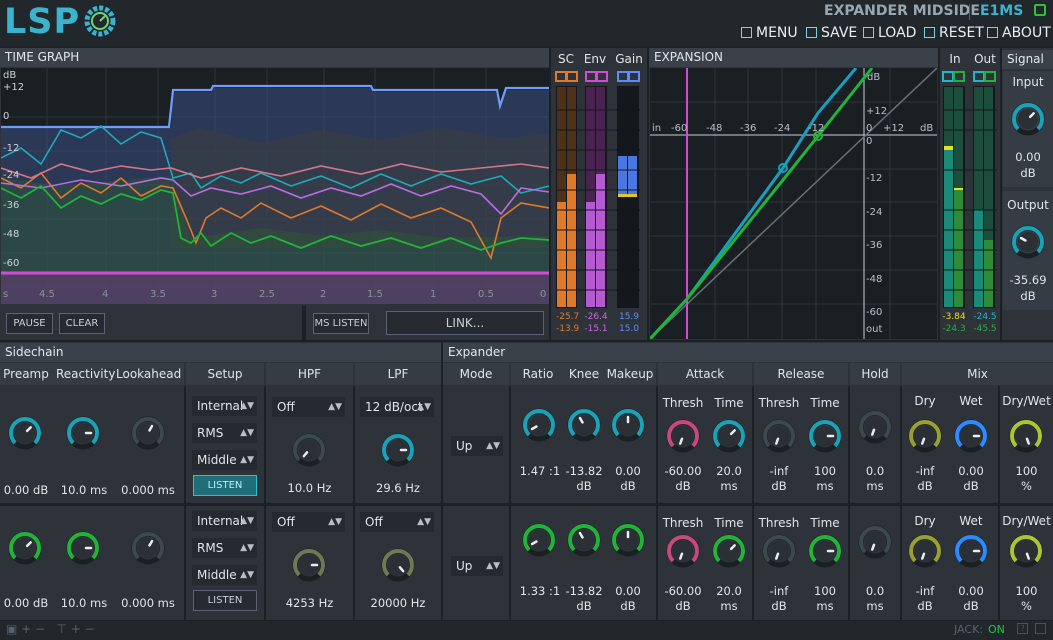  What do you see at coordinates (1019, 33) in the screenshot?
I see `about-button: ABOUT` at bounding box center [1019, 33].